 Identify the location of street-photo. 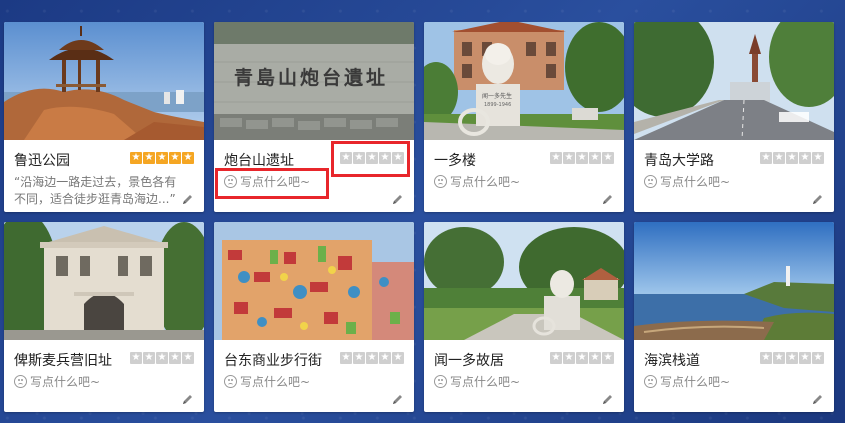
(734, 81).